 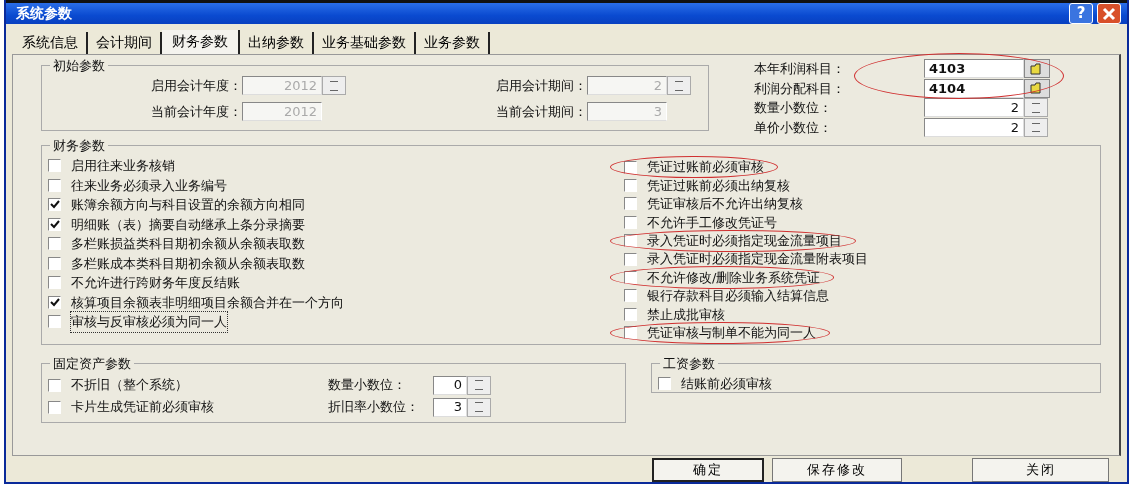 What do you see at coordinates (123, 166) in the screenshot?
I see `option-label: 启用往来业务核销` at bounding box center [123, 166].